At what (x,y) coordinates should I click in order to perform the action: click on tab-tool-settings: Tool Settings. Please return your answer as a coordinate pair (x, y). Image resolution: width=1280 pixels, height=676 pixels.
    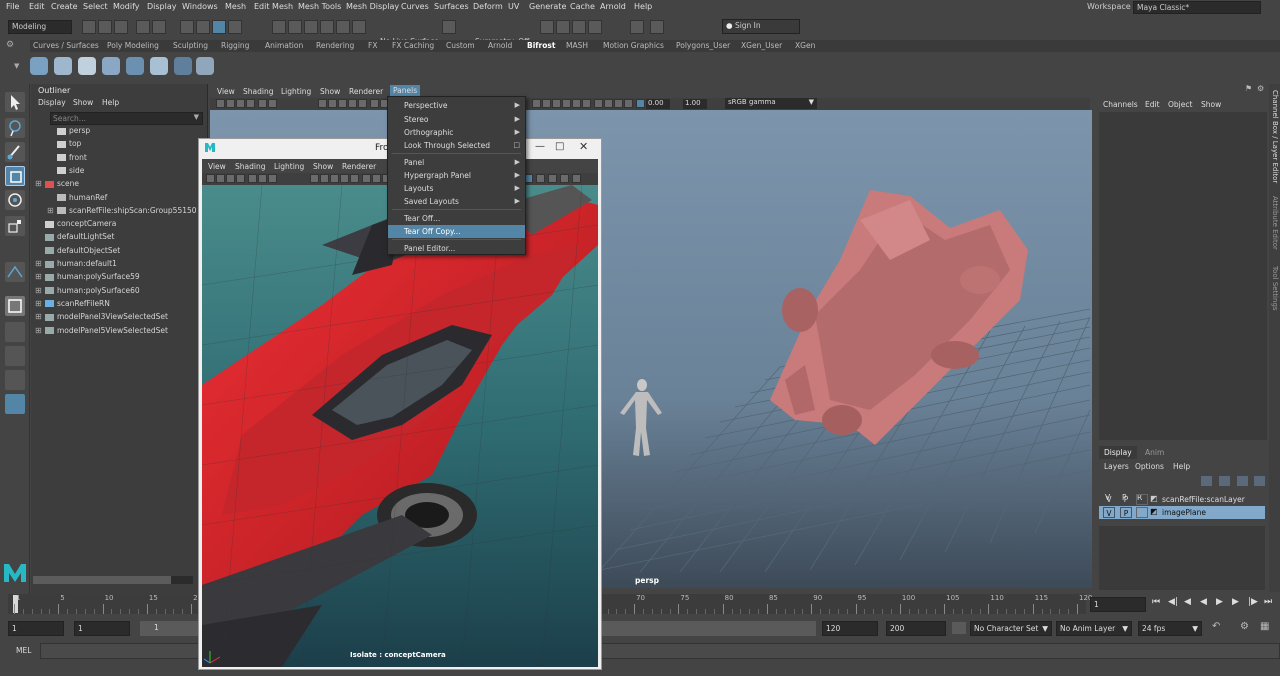
    Looking at the image, I should click on (1275, 288).